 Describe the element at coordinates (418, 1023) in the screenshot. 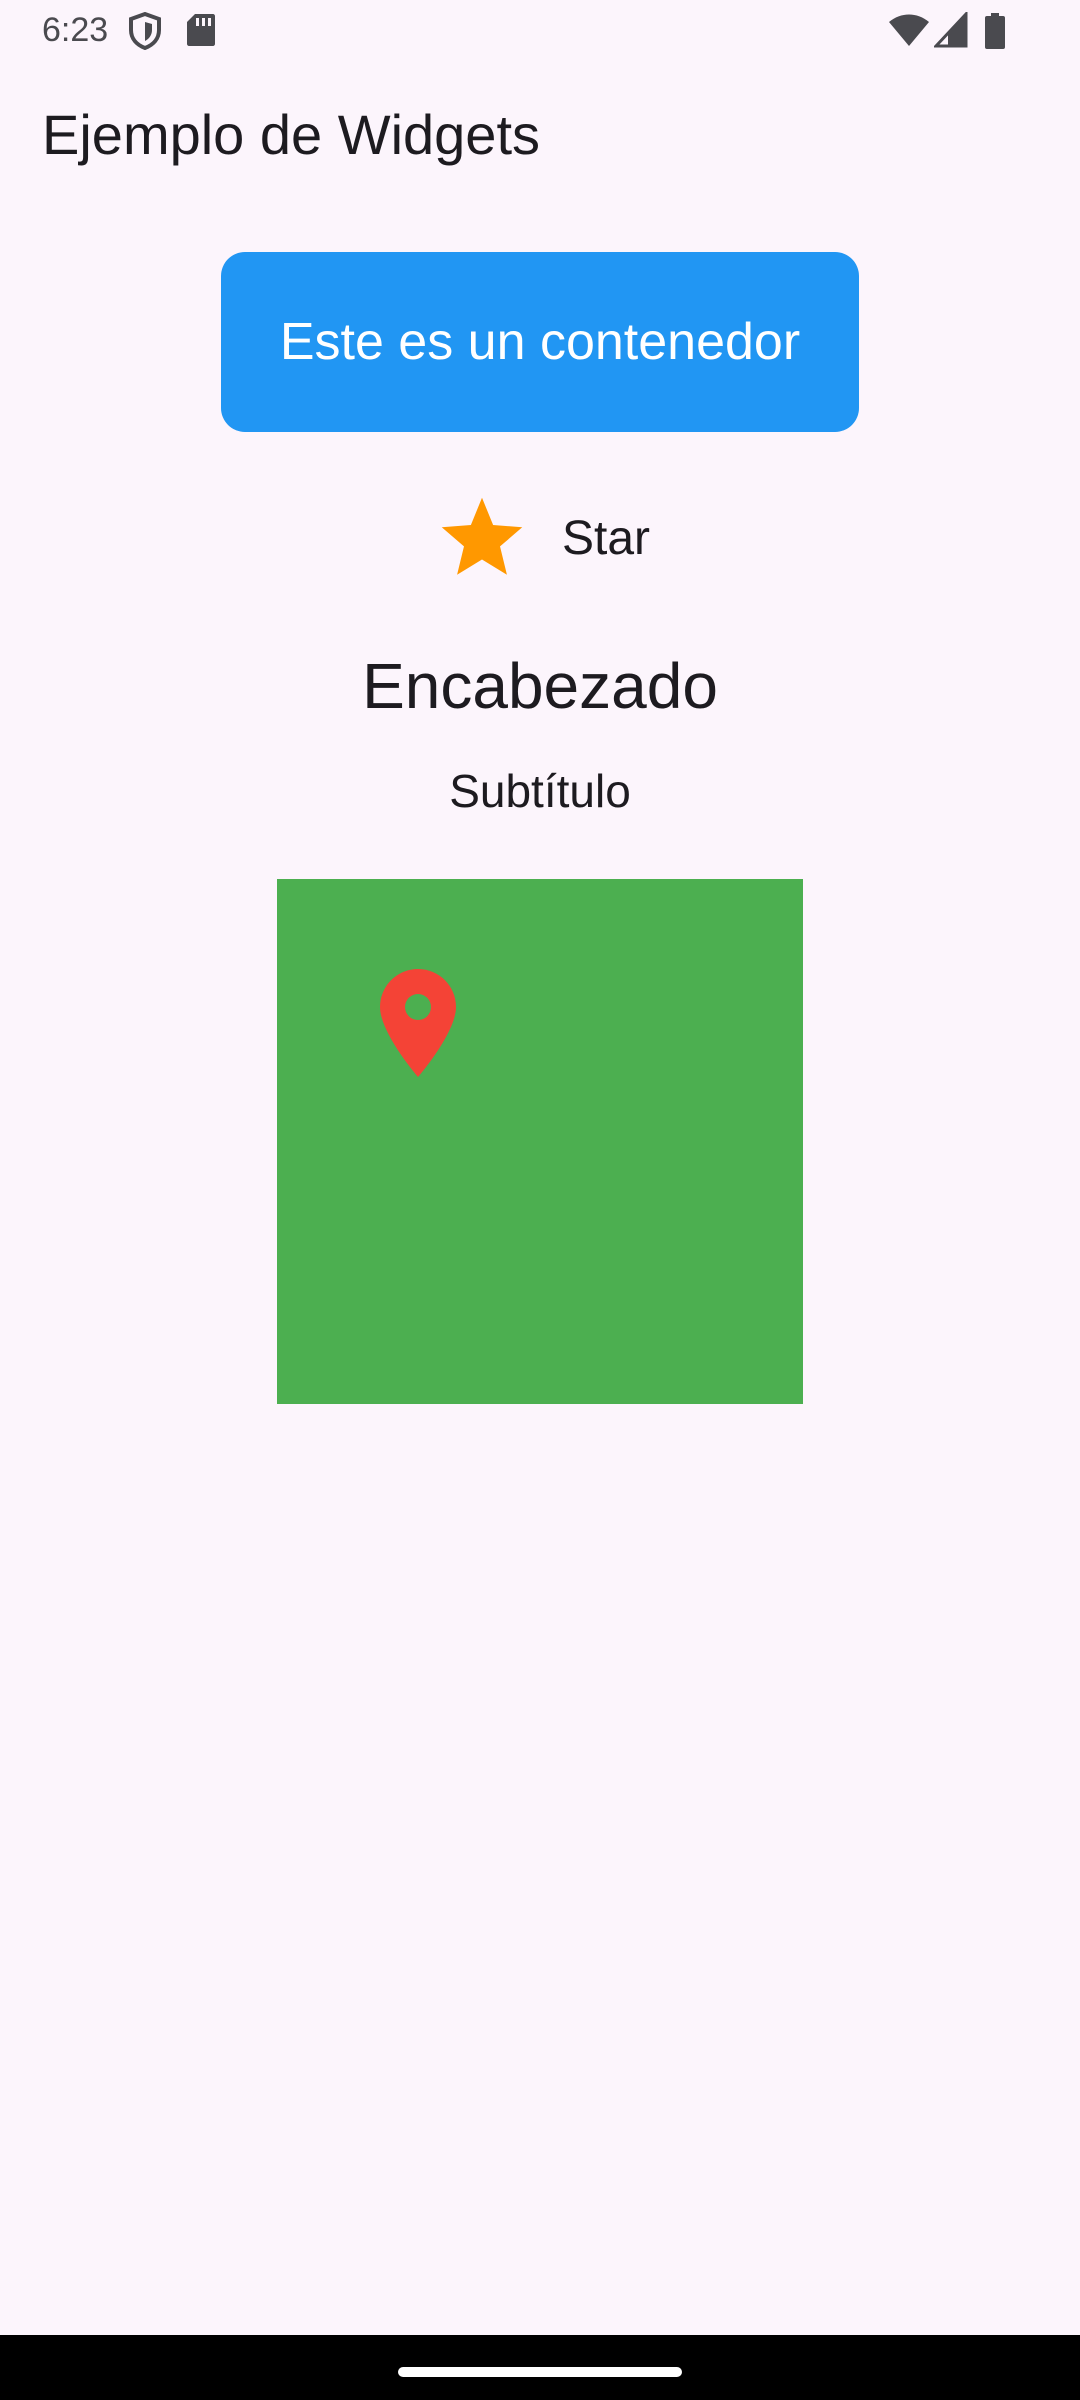

I see `location-pin-icon` at that location.